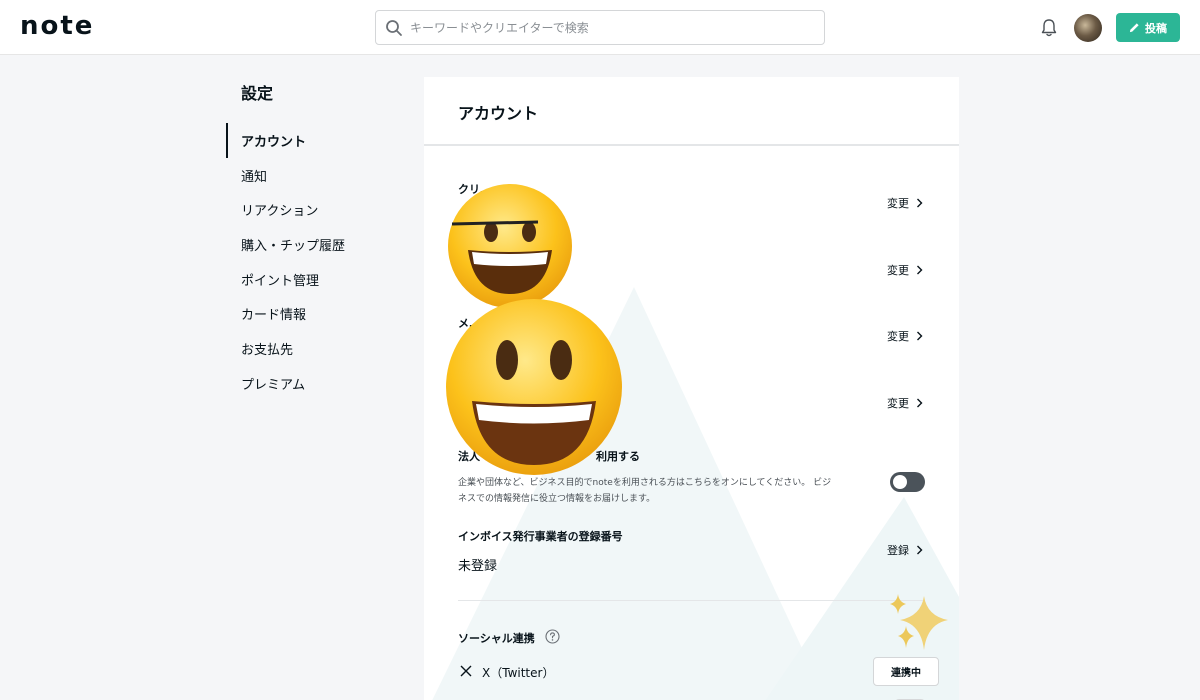 This screenshot has width=1200, height=700. I want to click on search-icon, so click(394, 28).